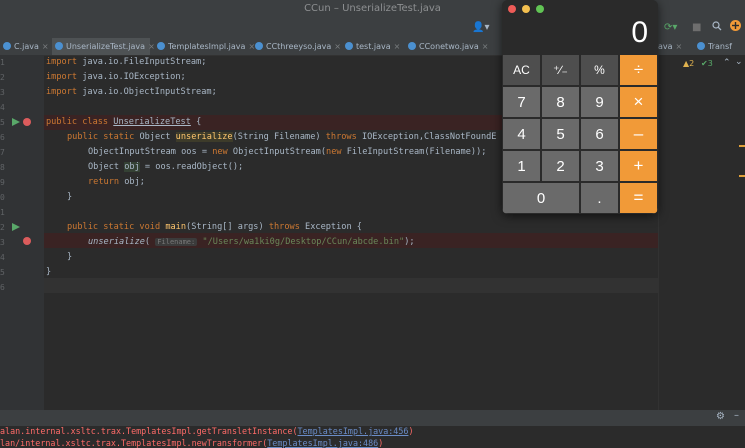  Describe the element at coordinates (560, 70) in the screenshot. I see `sign-toggle-button: ⁺∕₋` at that location.